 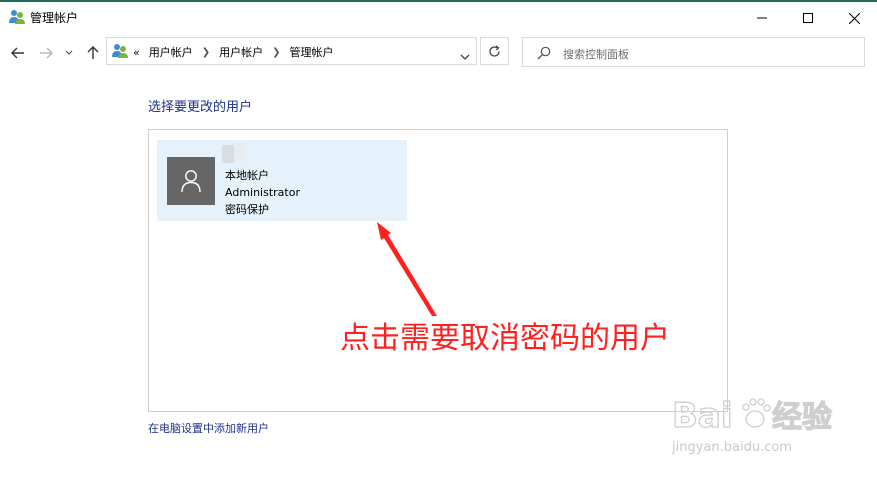 What do you see at coordinates (247, 209) in the screenshot?
I see `password-status-label: 密码保护` at bounding box center [247, 209].